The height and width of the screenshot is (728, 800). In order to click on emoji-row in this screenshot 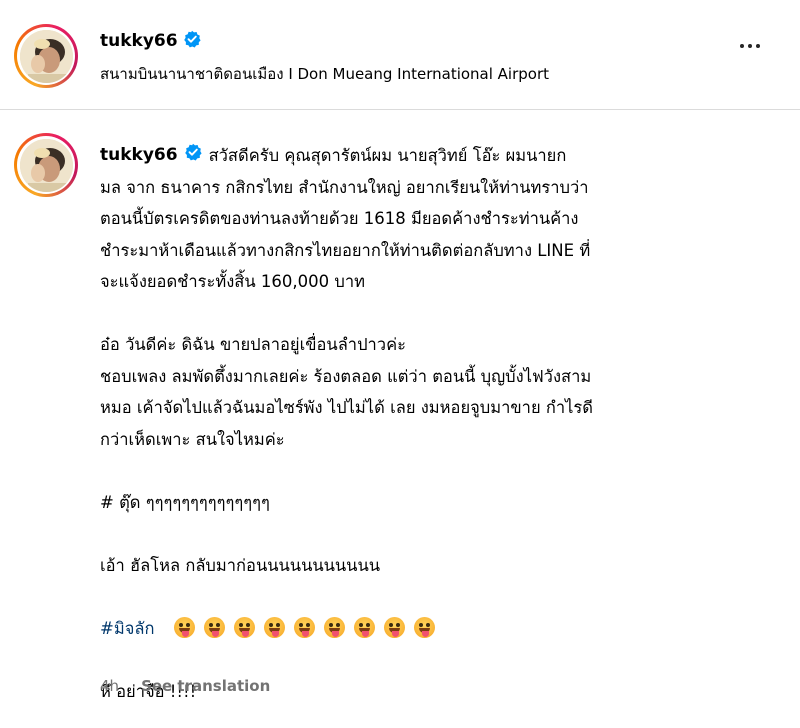, I will do `click(304, 627)`.